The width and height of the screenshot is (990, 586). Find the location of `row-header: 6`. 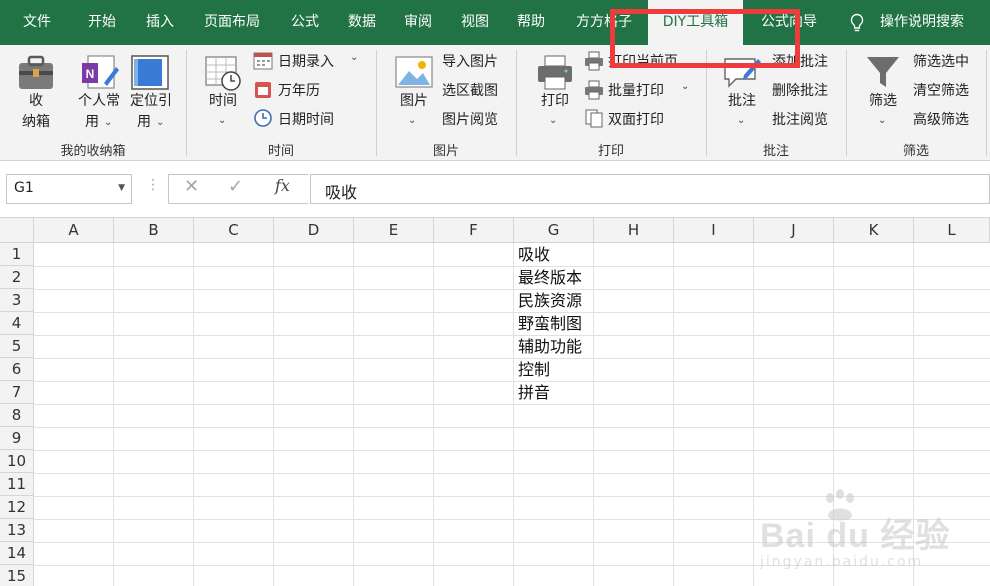

row-header: 6 is located at coordinates (17, 369).